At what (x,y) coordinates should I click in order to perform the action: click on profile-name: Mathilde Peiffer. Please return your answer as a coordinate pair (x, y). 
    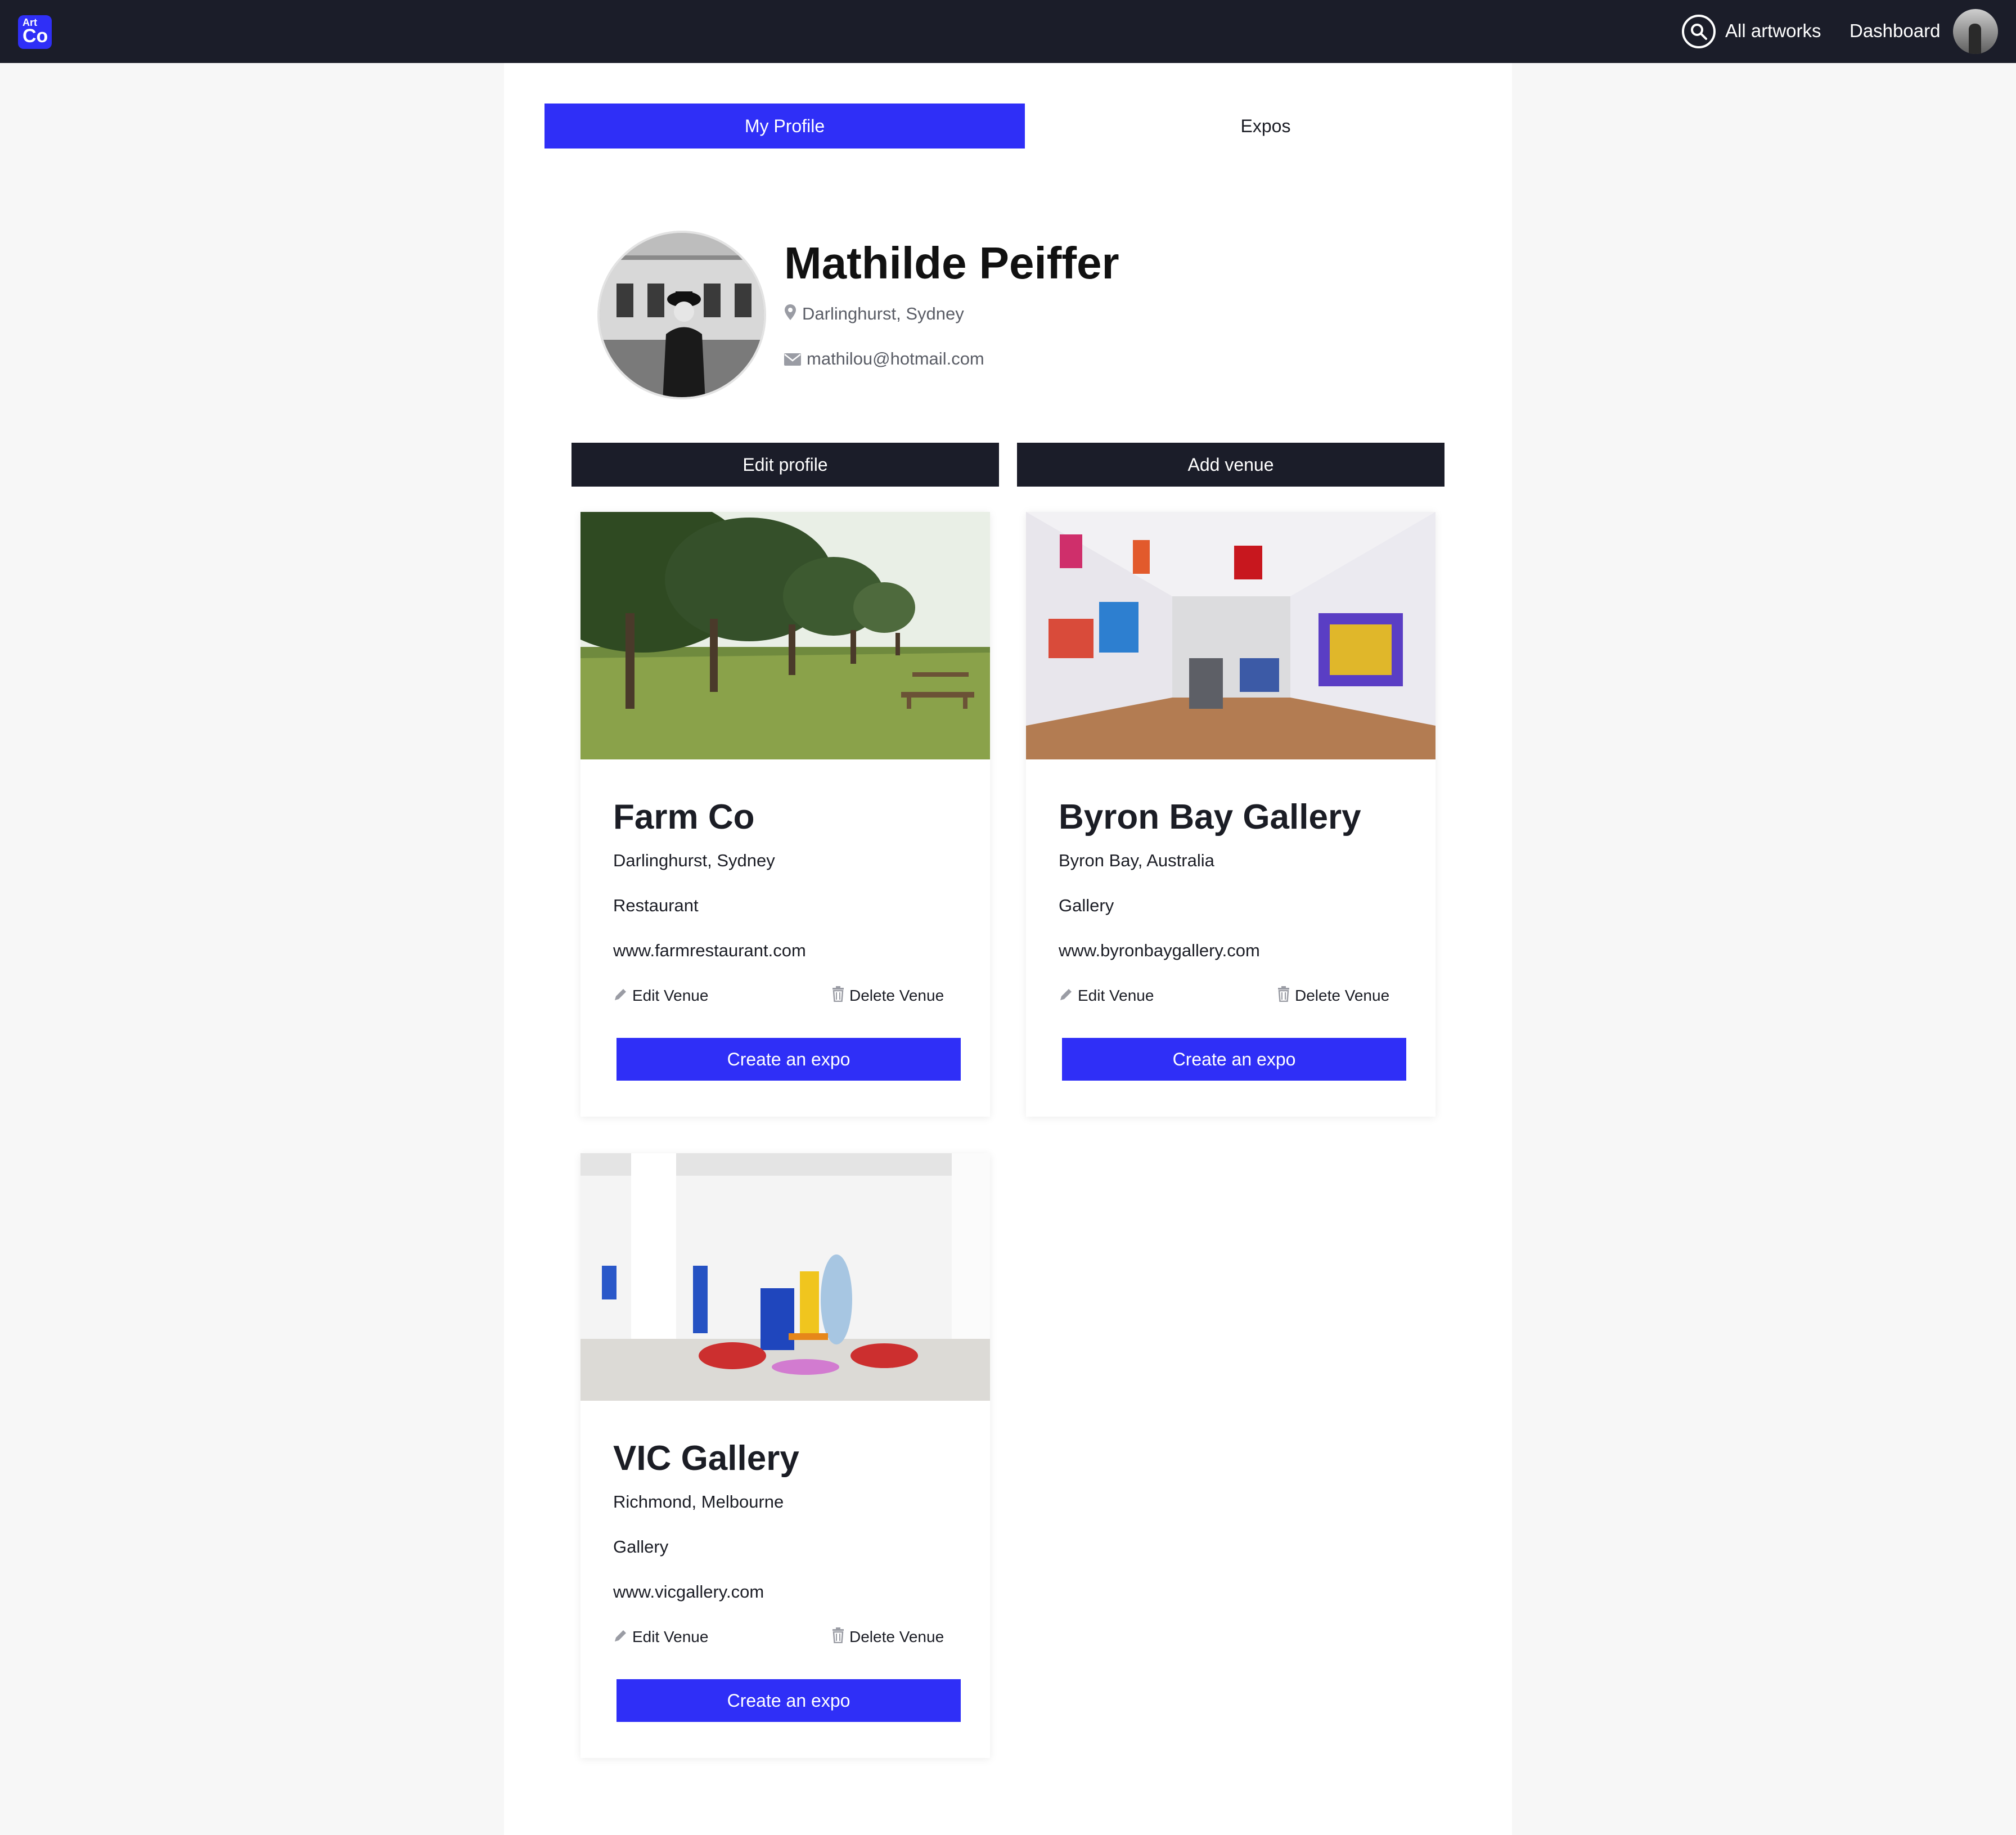
    Looking at the image, I should click on (951, 263).